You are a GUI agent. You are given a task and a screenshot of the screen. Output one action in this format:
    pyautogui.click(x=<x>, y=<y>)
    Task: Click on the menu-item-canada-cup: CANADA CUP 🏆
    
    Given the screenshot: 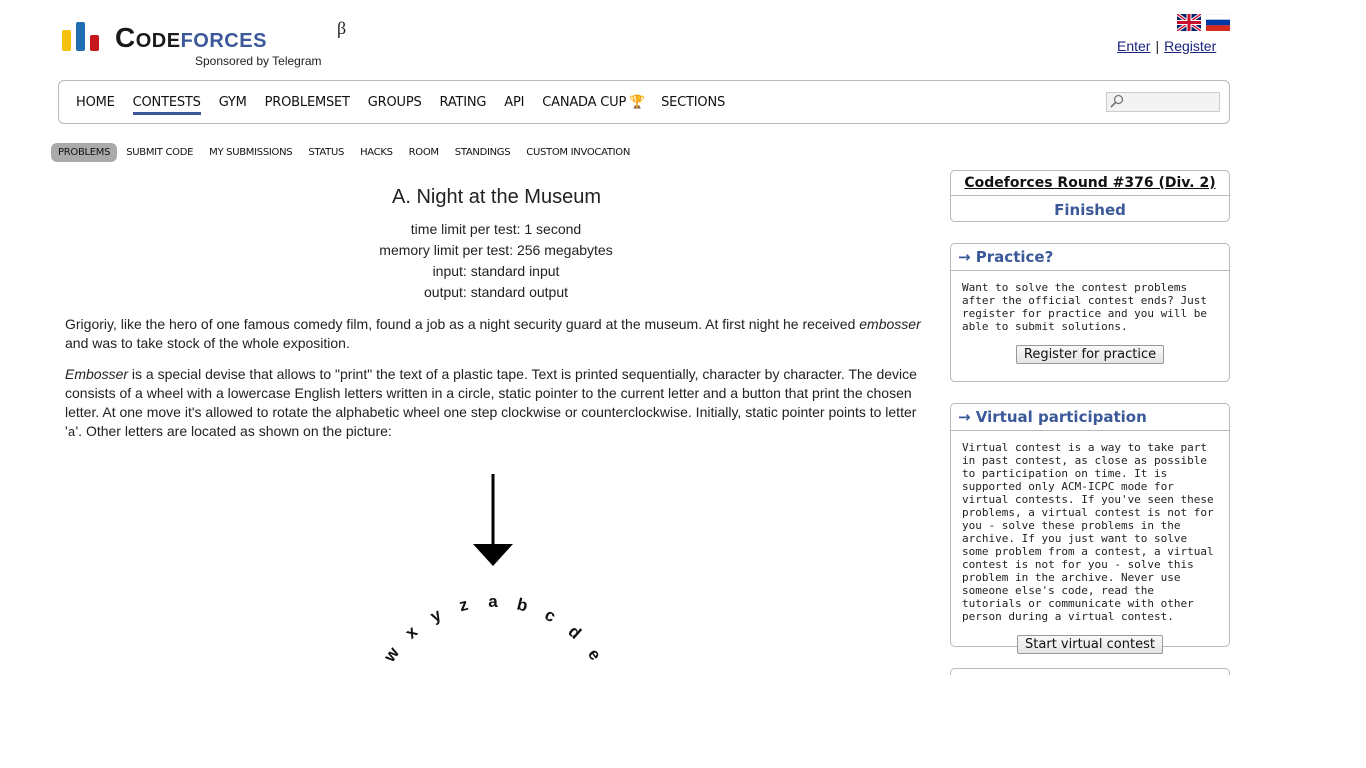 What is the action you would take?
    pyautogui.click(x=593, y=105)
    